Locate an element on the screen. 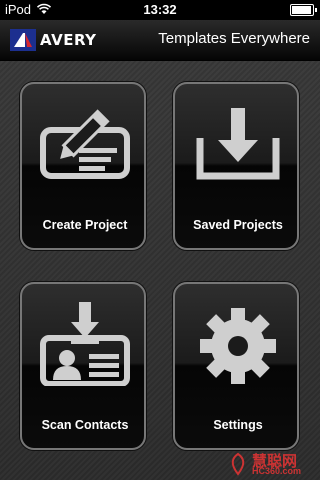 Image resolution: width=320 pixels, height=480 pixels. status-time: 13:32 is located at coordinates (160, 9).